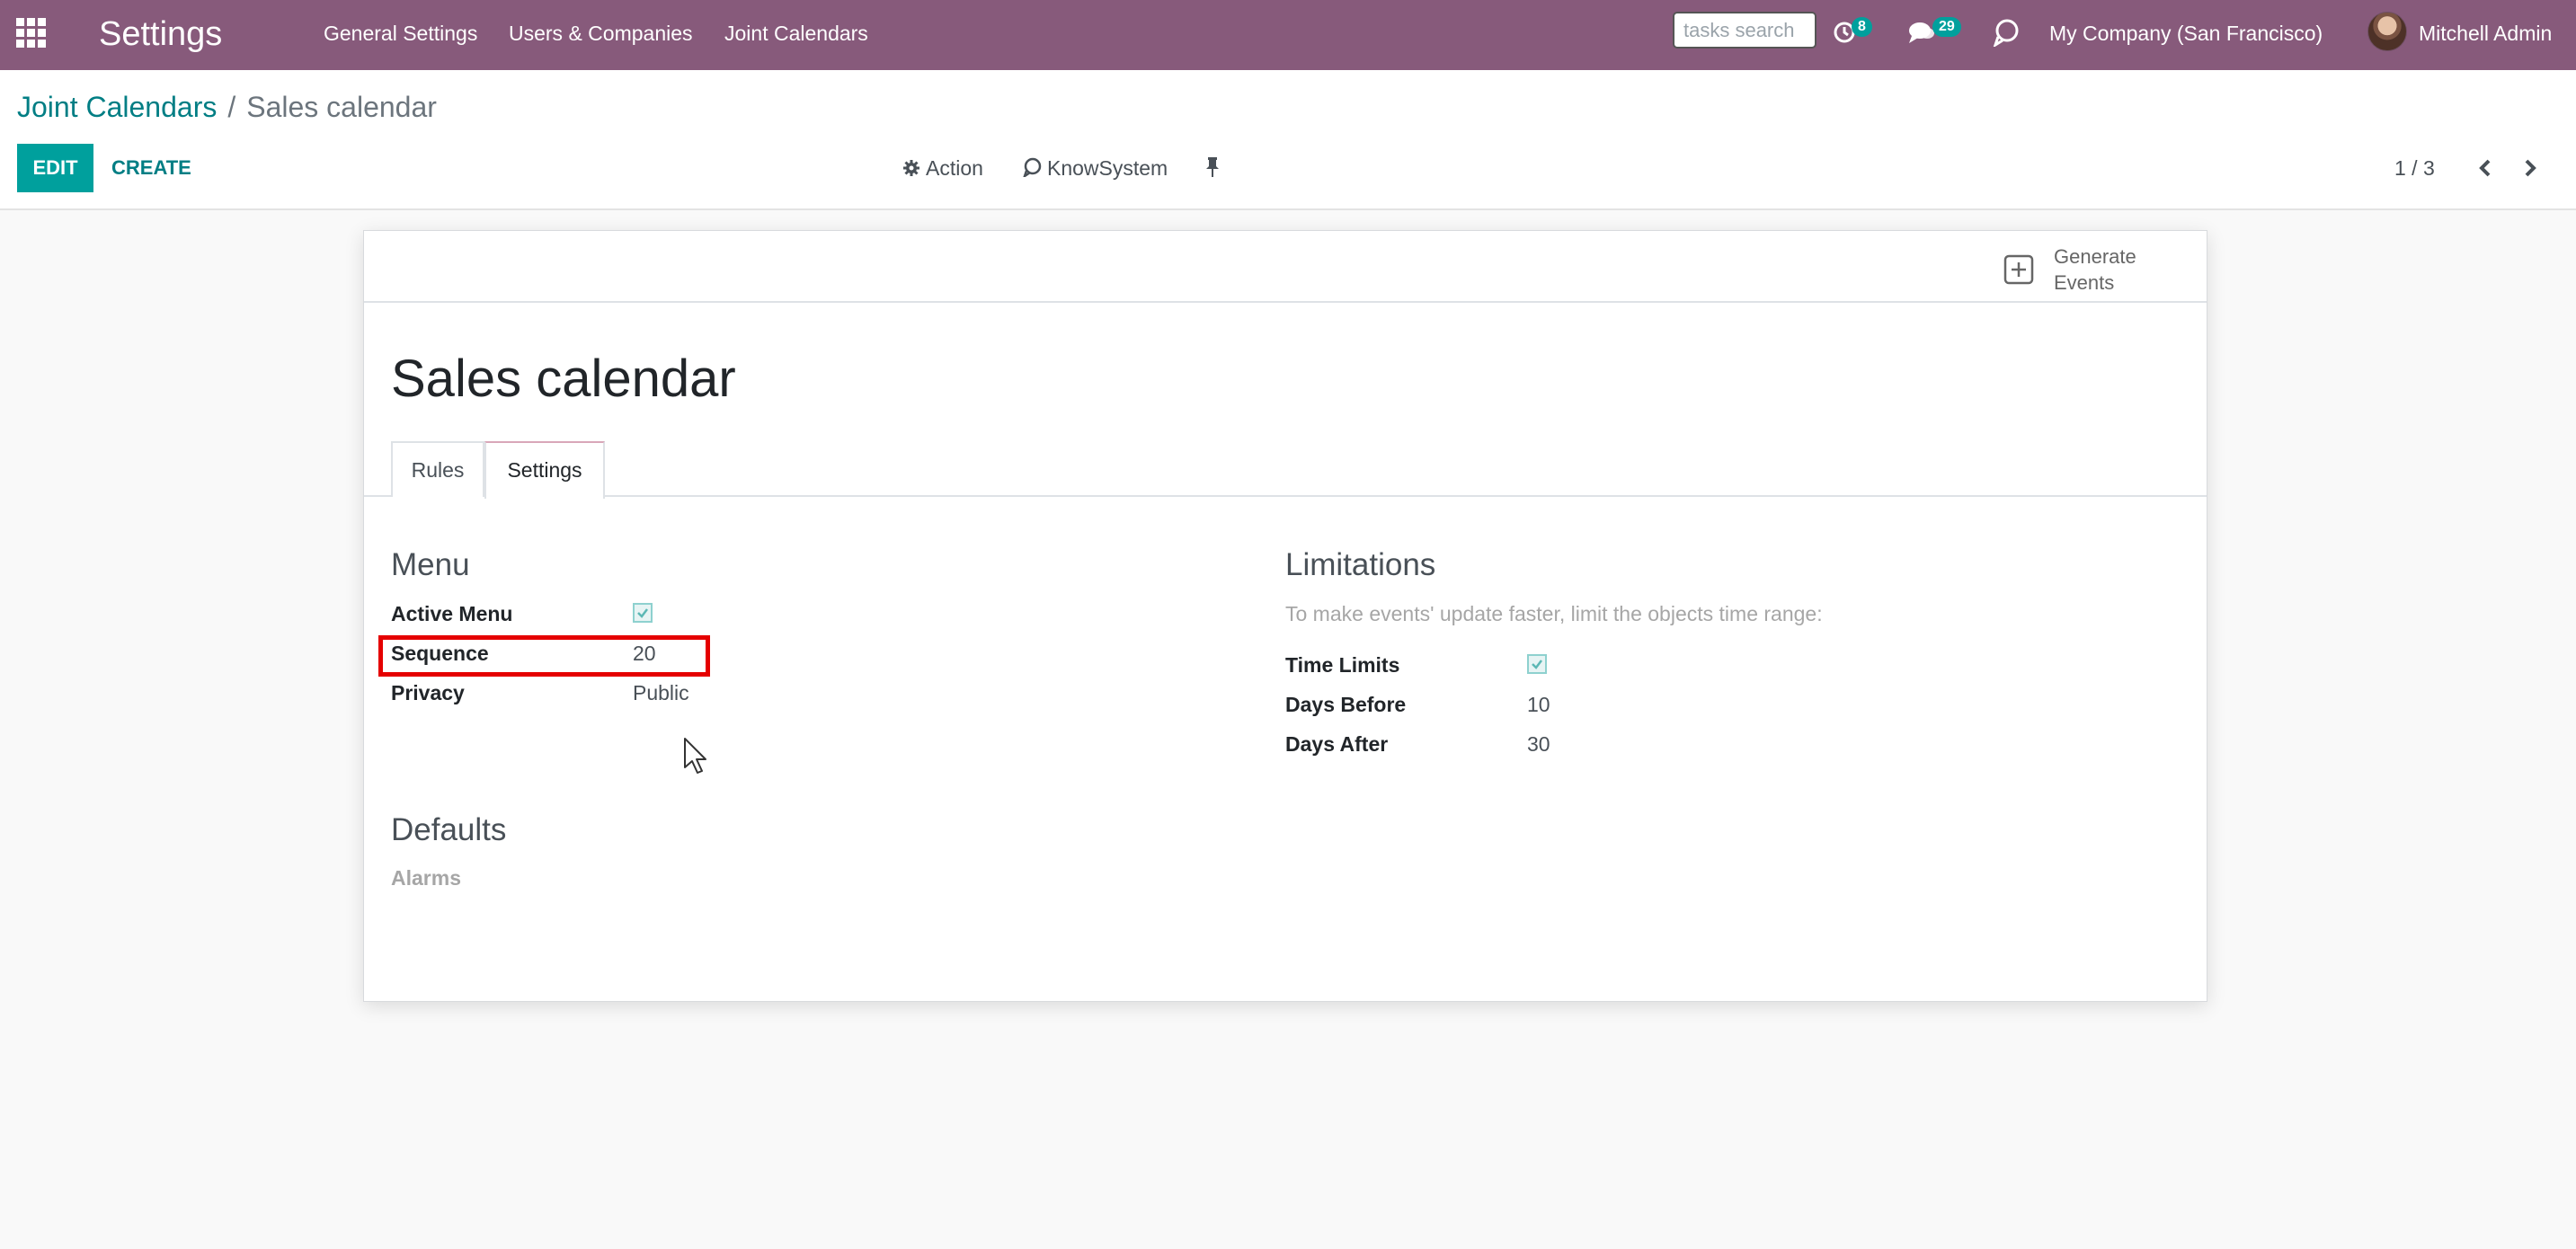  Describe the element at coordinates (954, 168) in the screenshot. I see `action-label: Action` at that location.